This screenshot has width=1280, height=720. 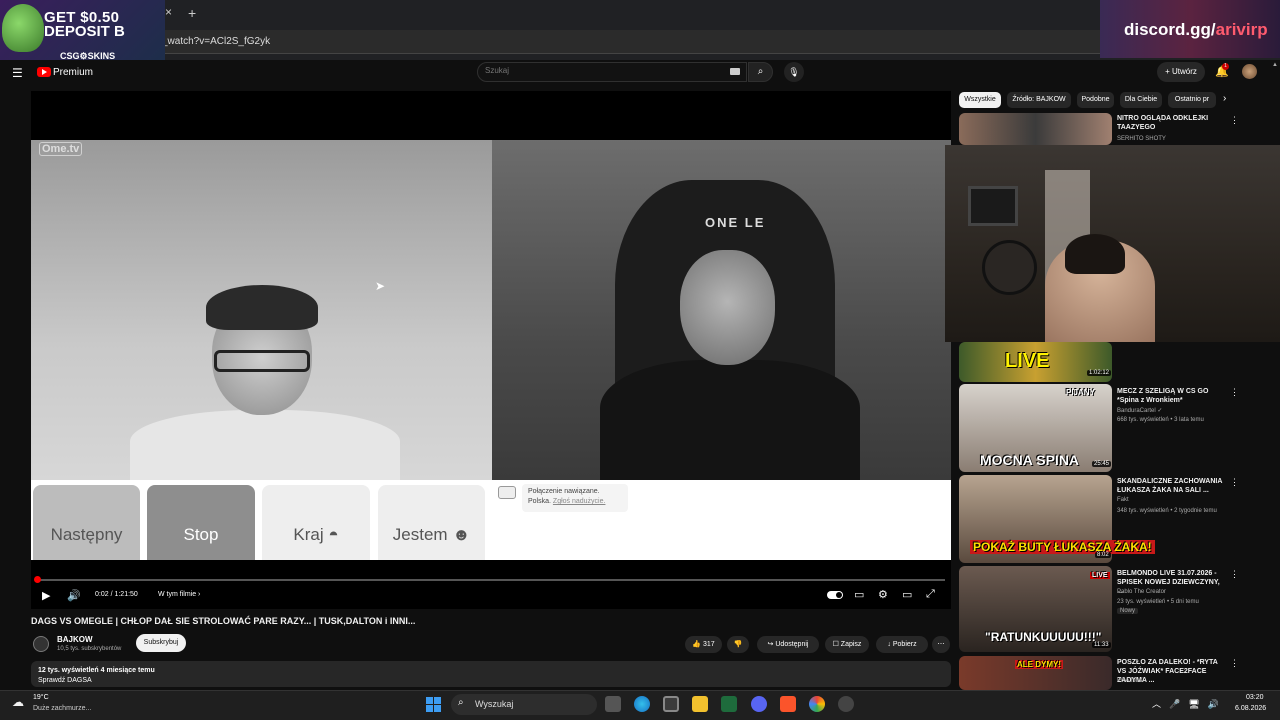 What do you see at coordinates (46, 595) in the screenshot?
I see `play-icon: ▶` at bounding box center [46, 595].